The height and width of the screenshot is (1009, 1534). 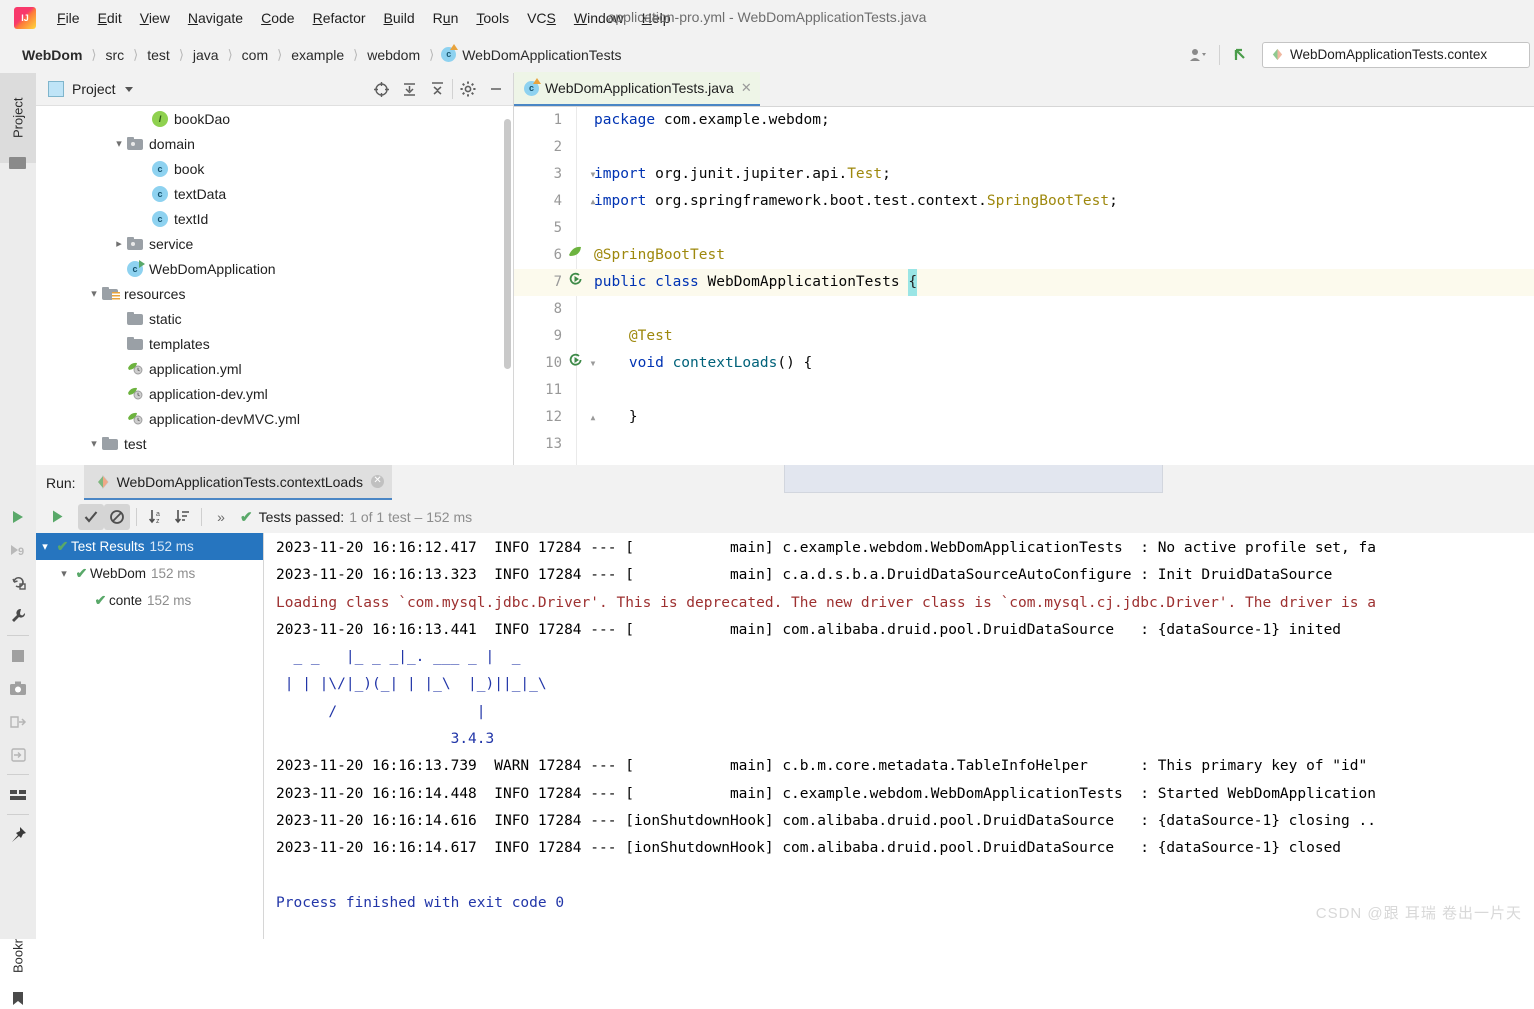 What do you see at coordinates (1024, 255) in the screenshot?
I see `code-line: 6 @SpringBootTest` at bounding box center [1024, 255].